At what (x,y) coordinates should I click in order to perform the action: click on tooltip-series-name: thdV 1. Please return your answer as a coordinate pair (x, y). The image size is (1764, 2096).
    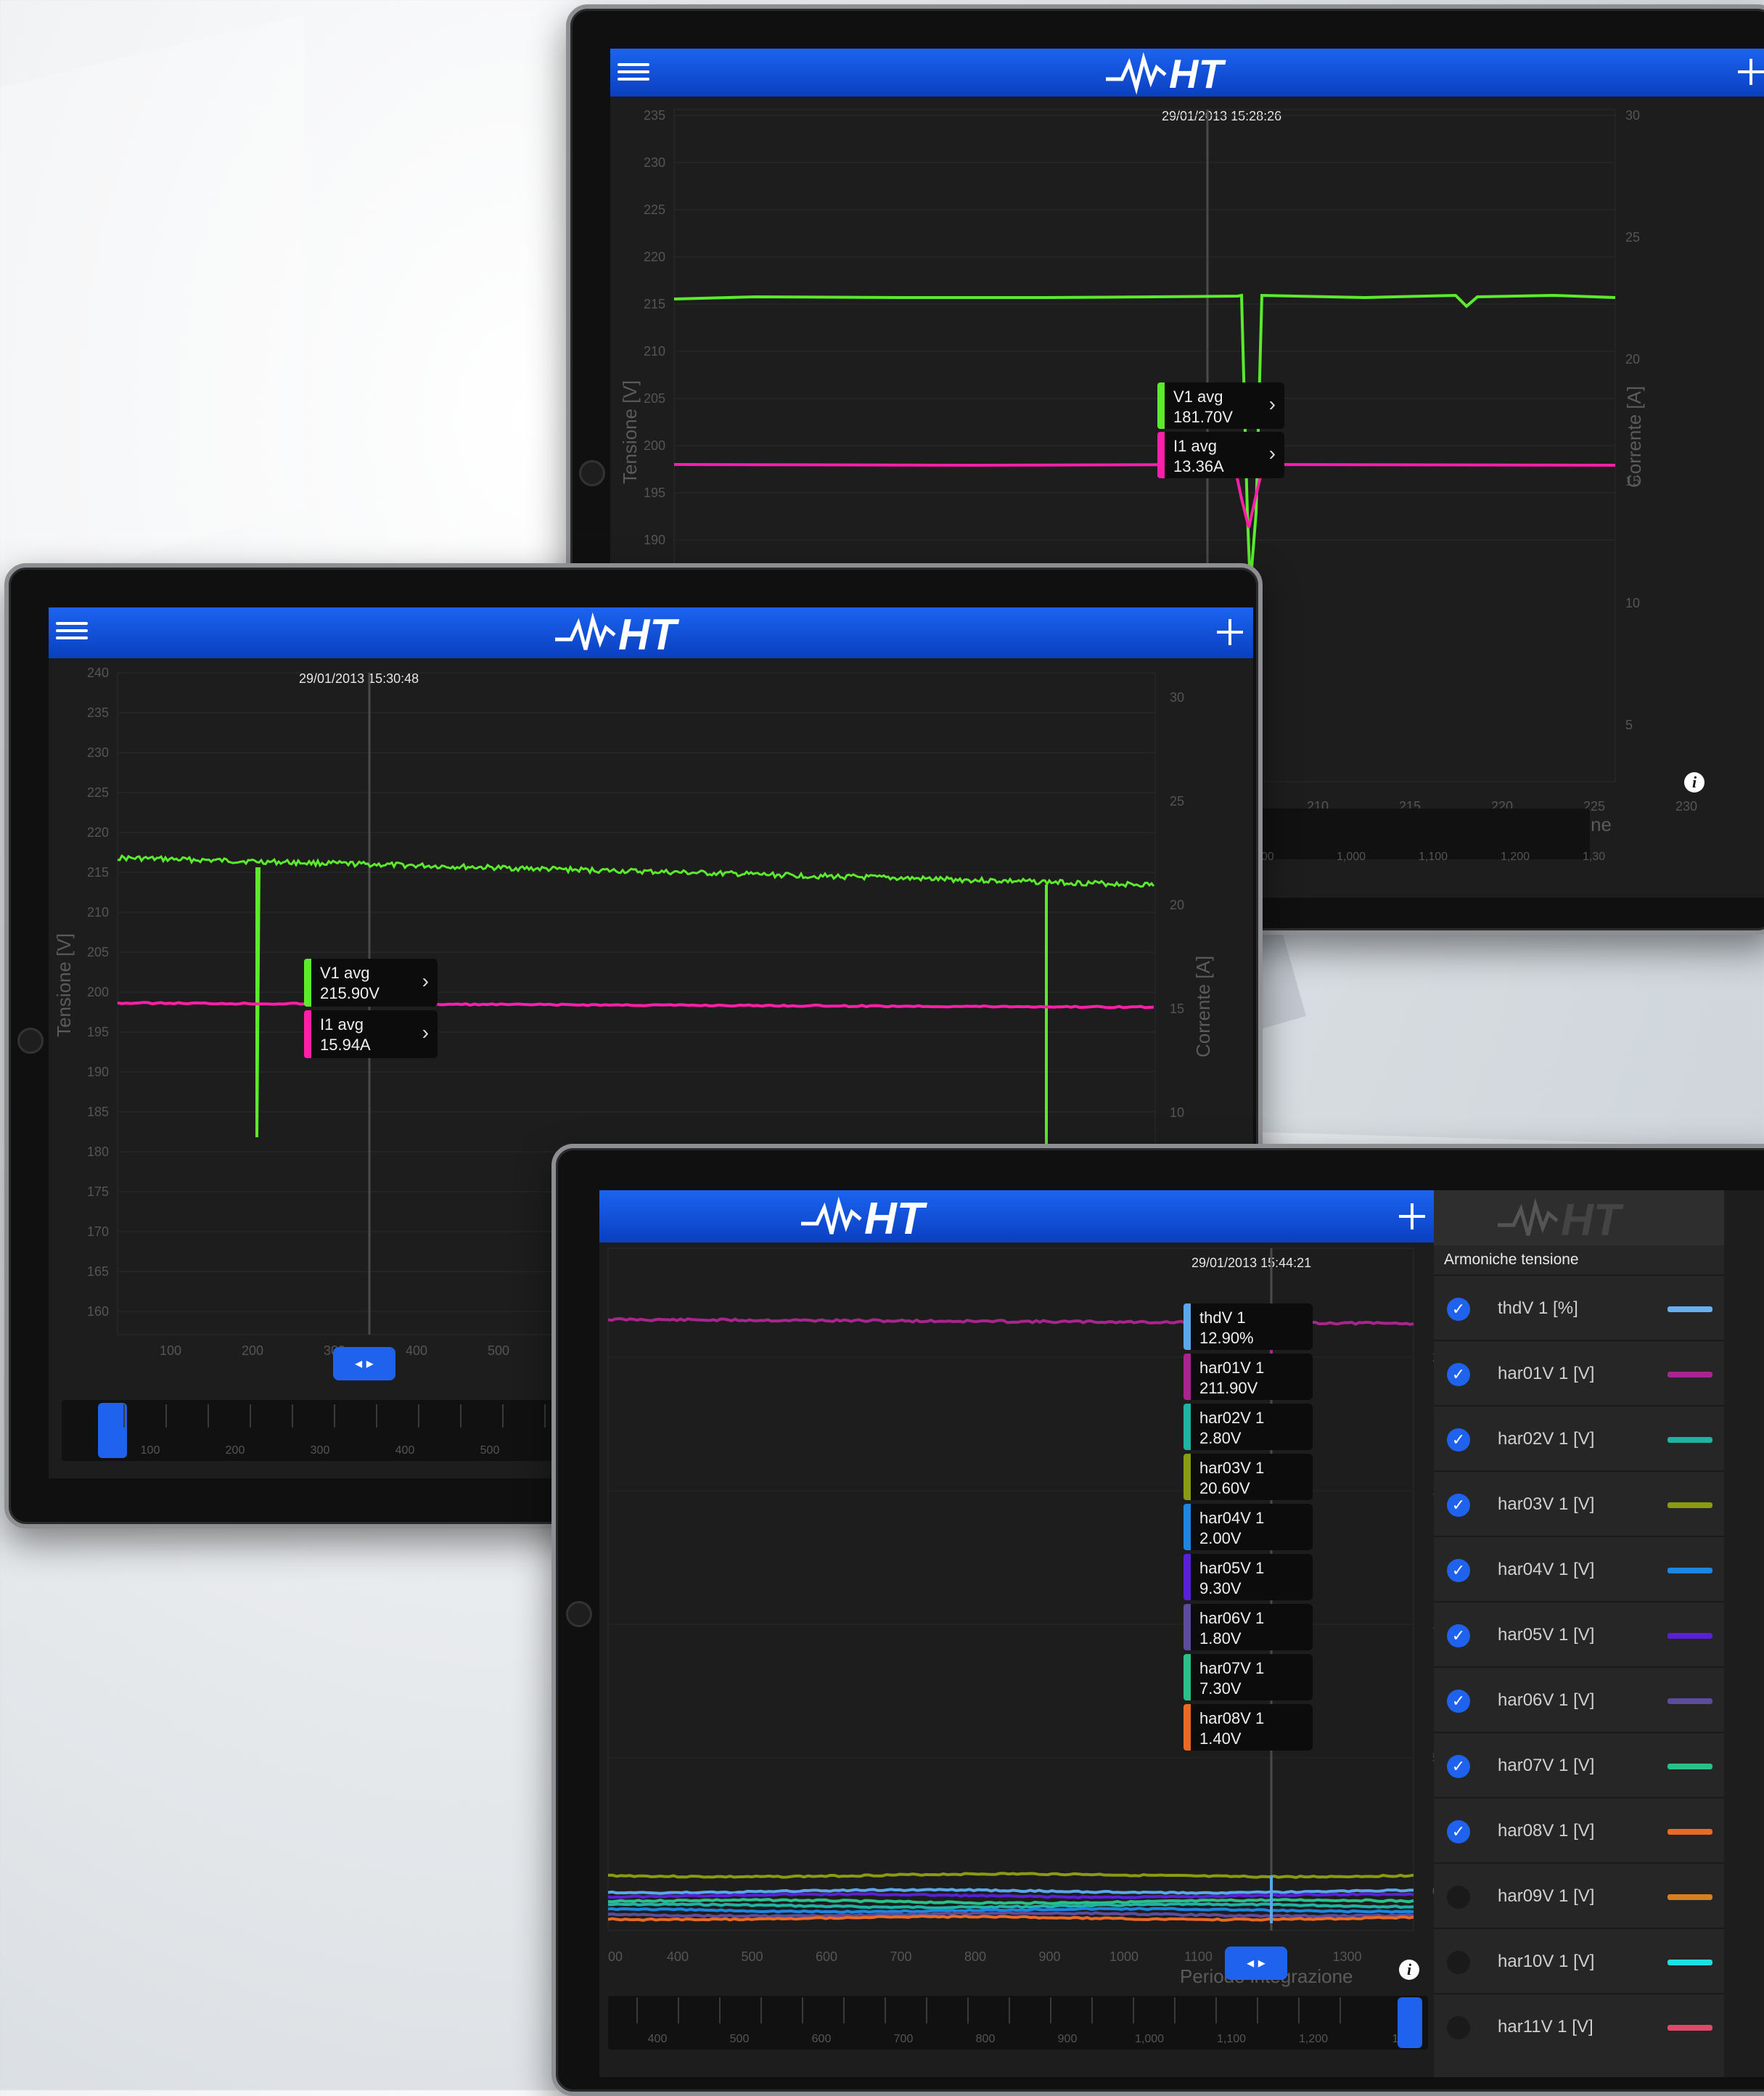
    Looking at the image, I should click on (1222, 1318).